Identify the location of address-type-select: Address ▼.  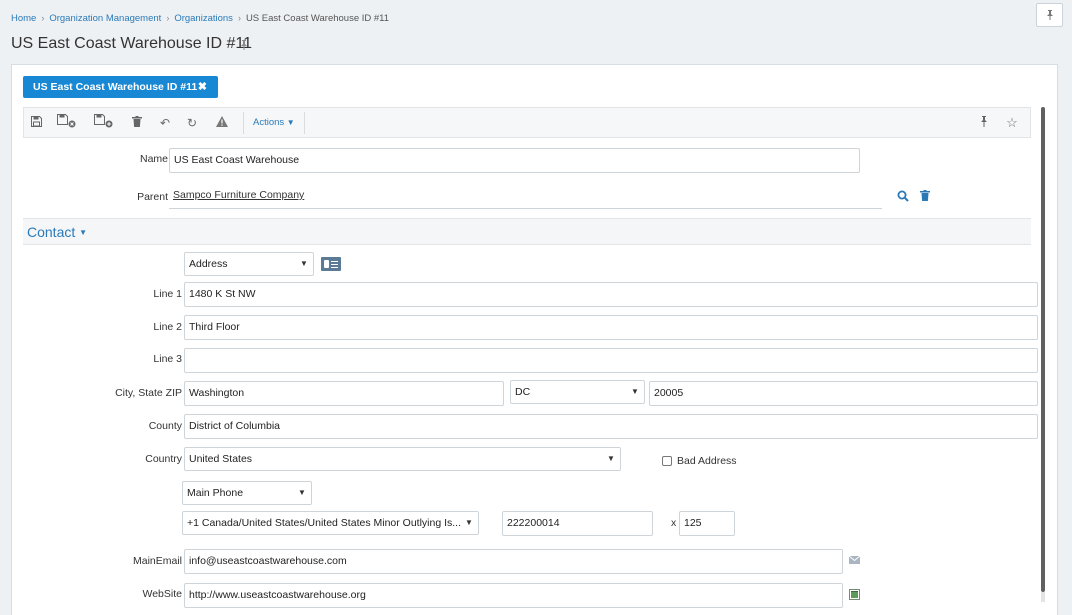
(249, 264).